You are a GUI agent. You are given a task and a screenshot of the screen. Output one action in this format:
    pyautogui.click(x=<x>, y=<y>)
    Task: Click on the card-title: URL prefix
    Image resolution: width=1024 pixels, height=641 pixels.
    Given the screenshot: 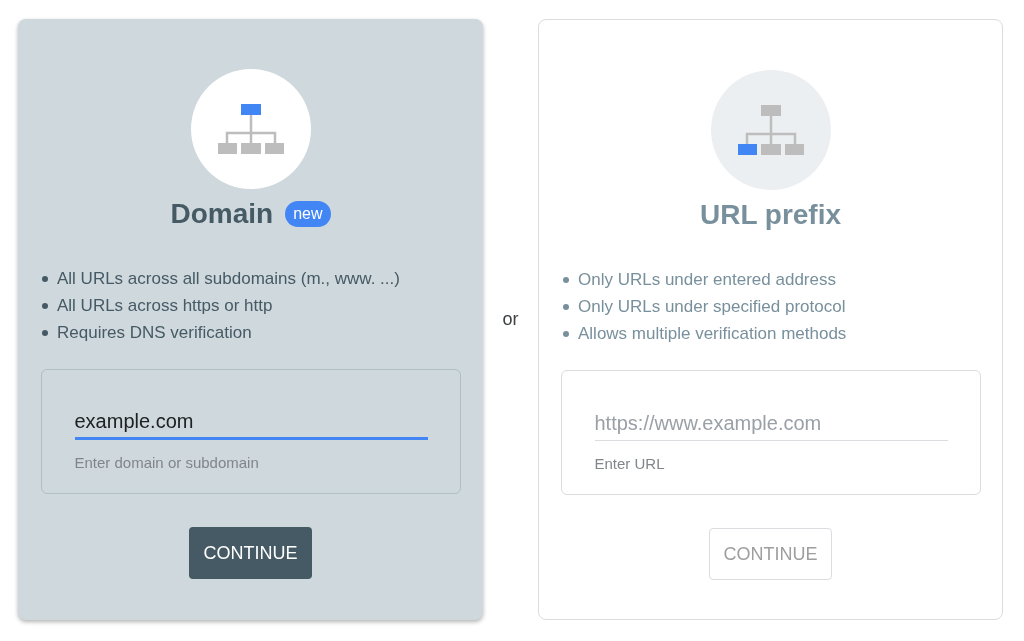 What is the action you would take?
    pyautogui.click(x=770, y=215)
    